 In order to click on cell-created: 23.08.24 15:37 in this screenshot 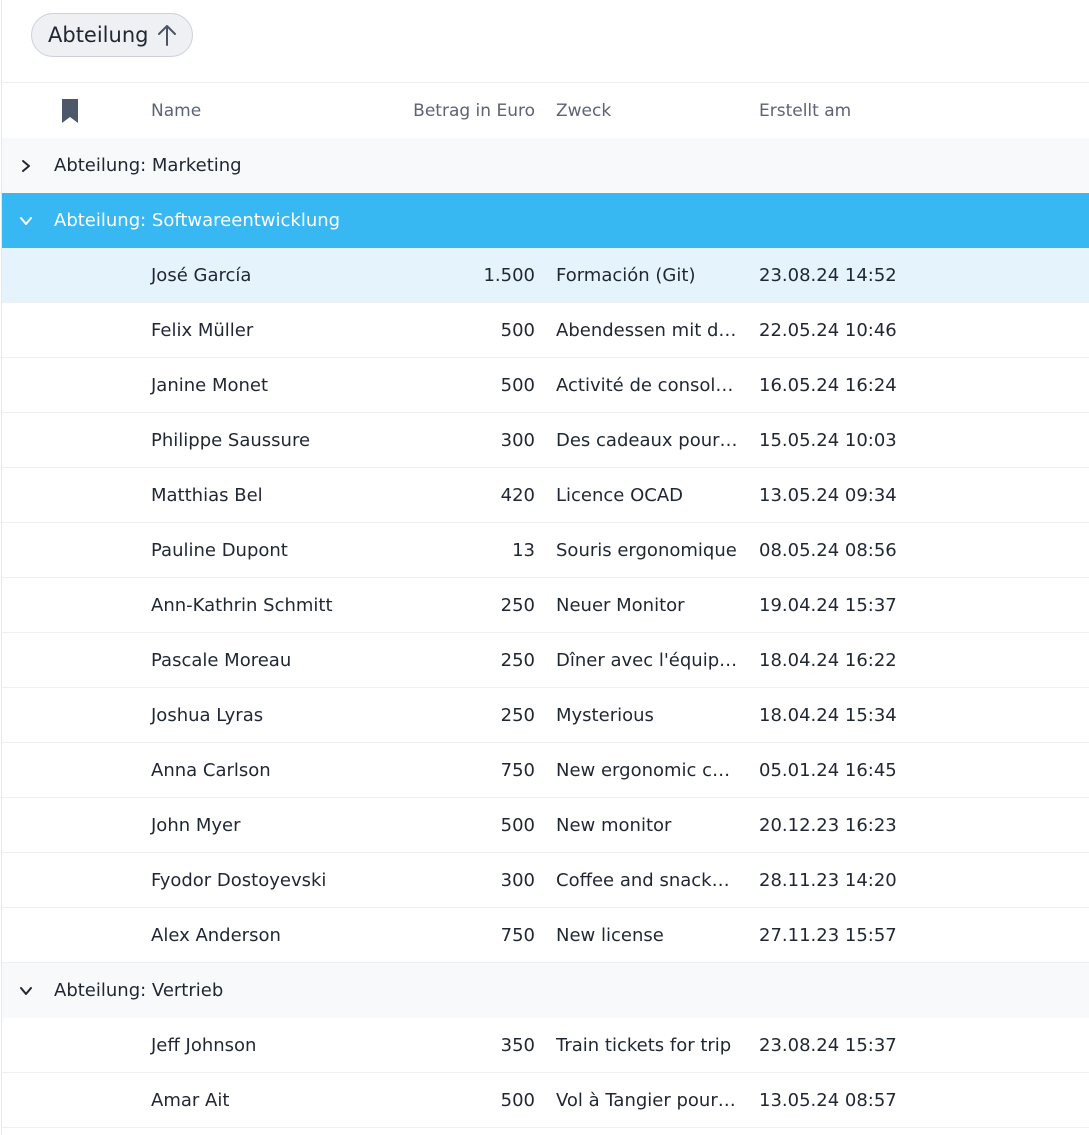, I will do `click(859, 1045)`.